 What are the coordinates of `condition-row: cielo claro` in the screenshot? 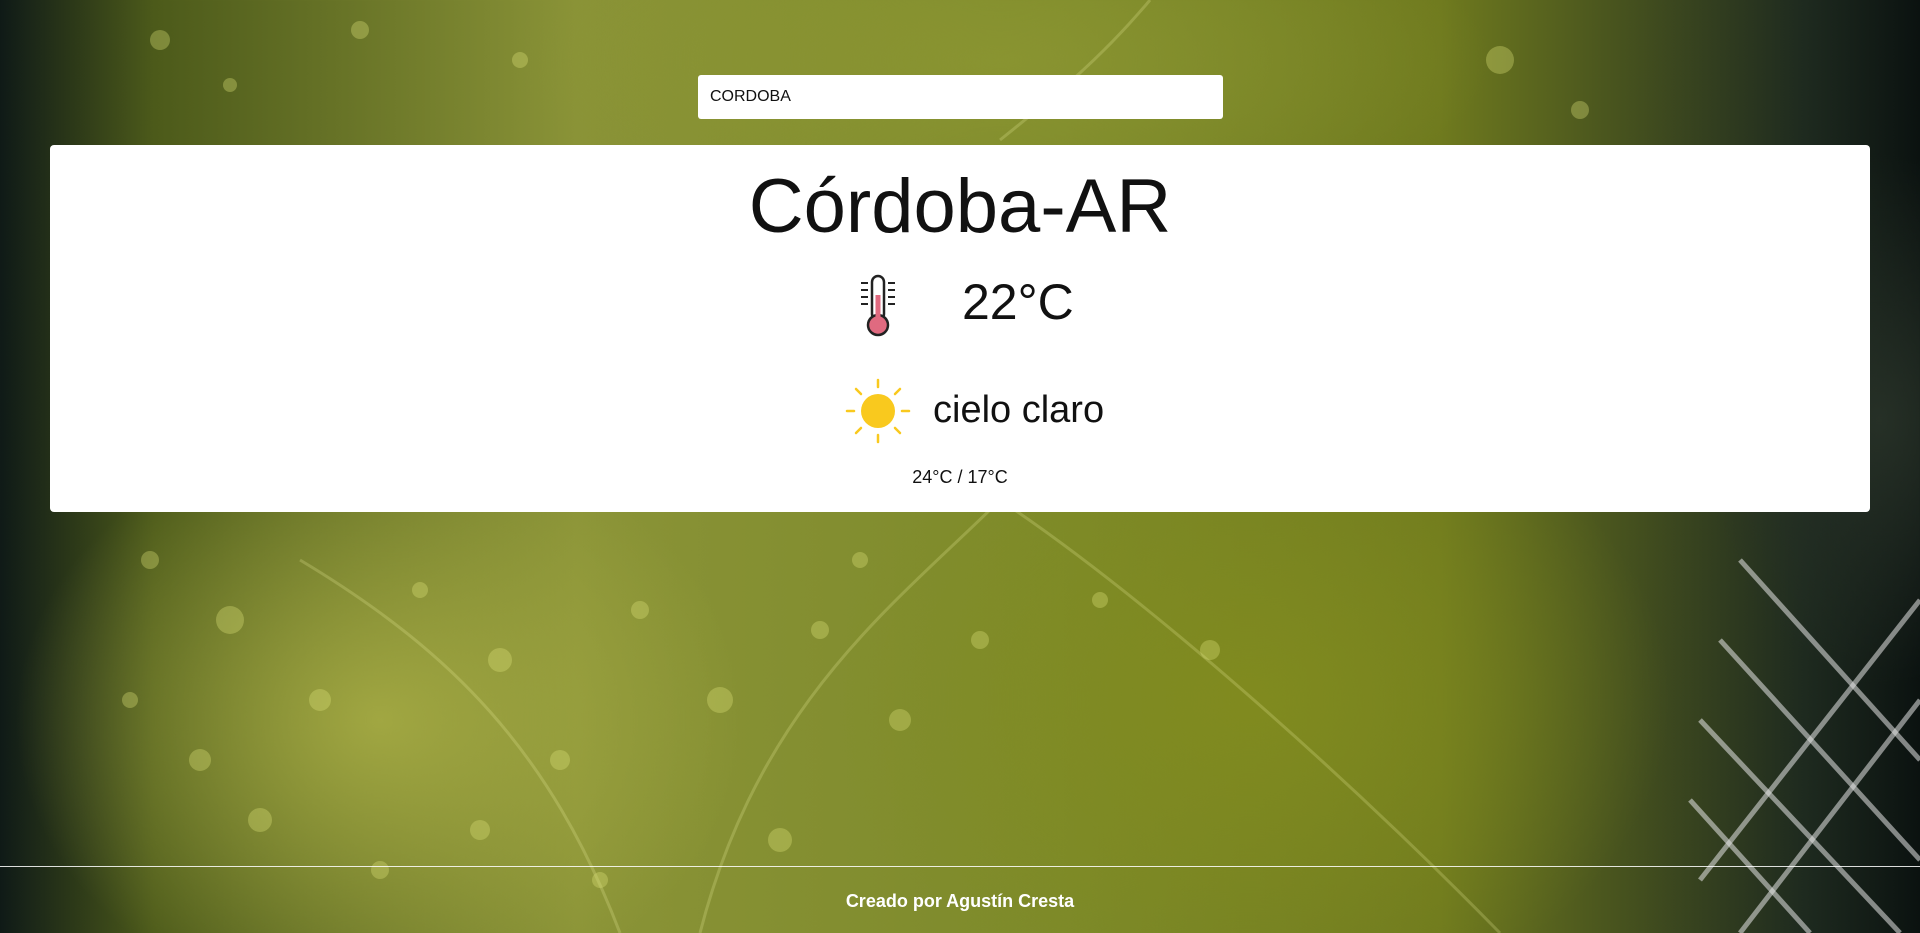 It's located at (960, 412).